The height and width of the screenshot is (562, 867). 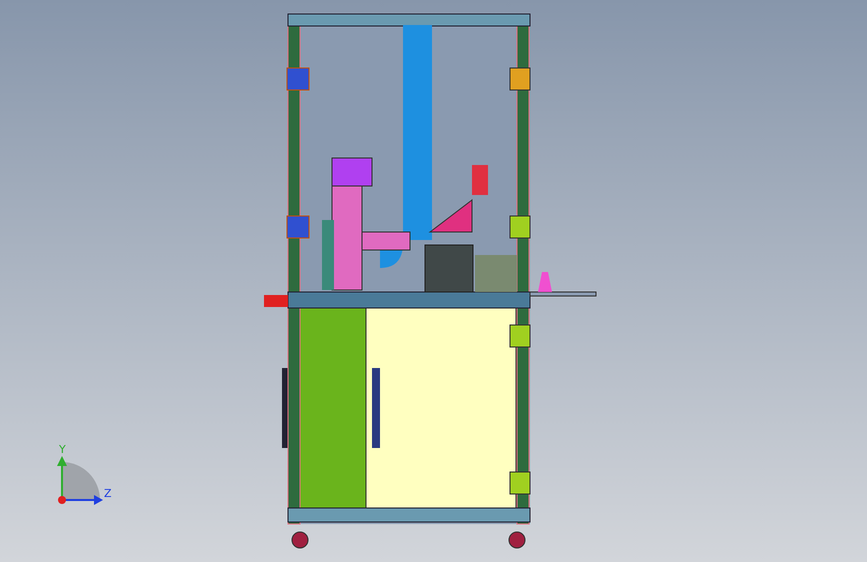 I want to click on axis-triad-drawing, so click(x=80, y=480).